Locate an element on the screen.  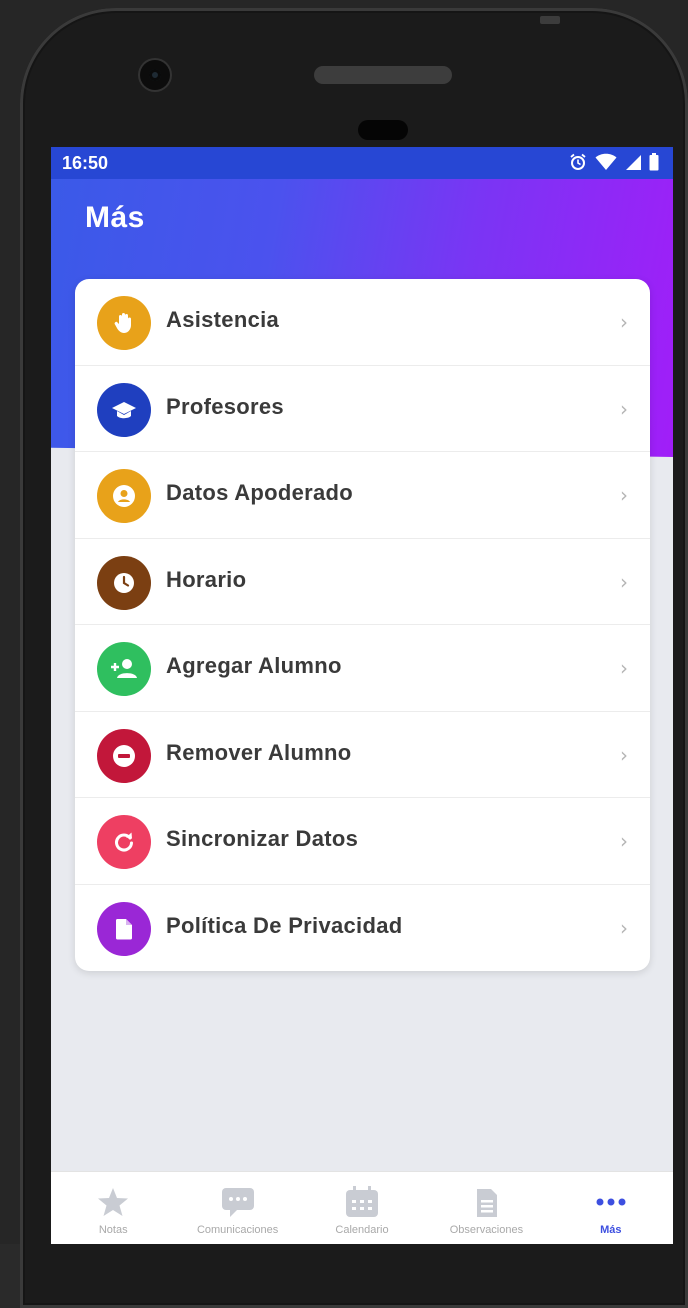
menu-item-politica-privacidad: Política De Privacidad › is located at coordinates (362, 928).